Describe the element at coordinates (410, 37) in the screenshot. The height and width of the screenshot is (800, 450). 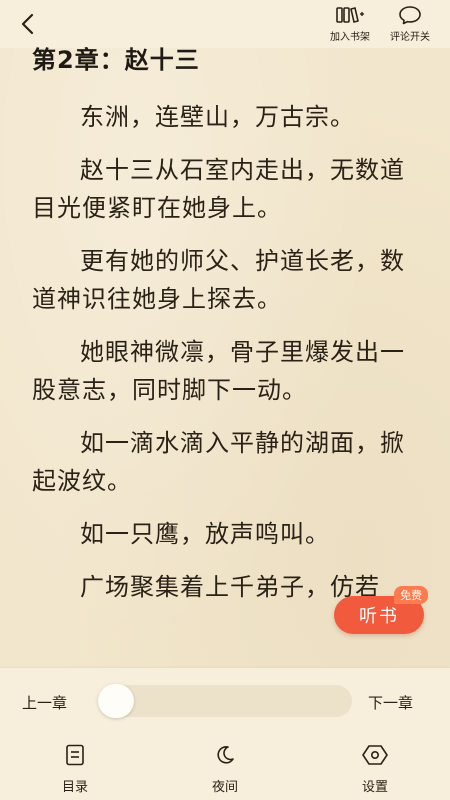
I see `comment-toggle-label: 评论开关` at that location.